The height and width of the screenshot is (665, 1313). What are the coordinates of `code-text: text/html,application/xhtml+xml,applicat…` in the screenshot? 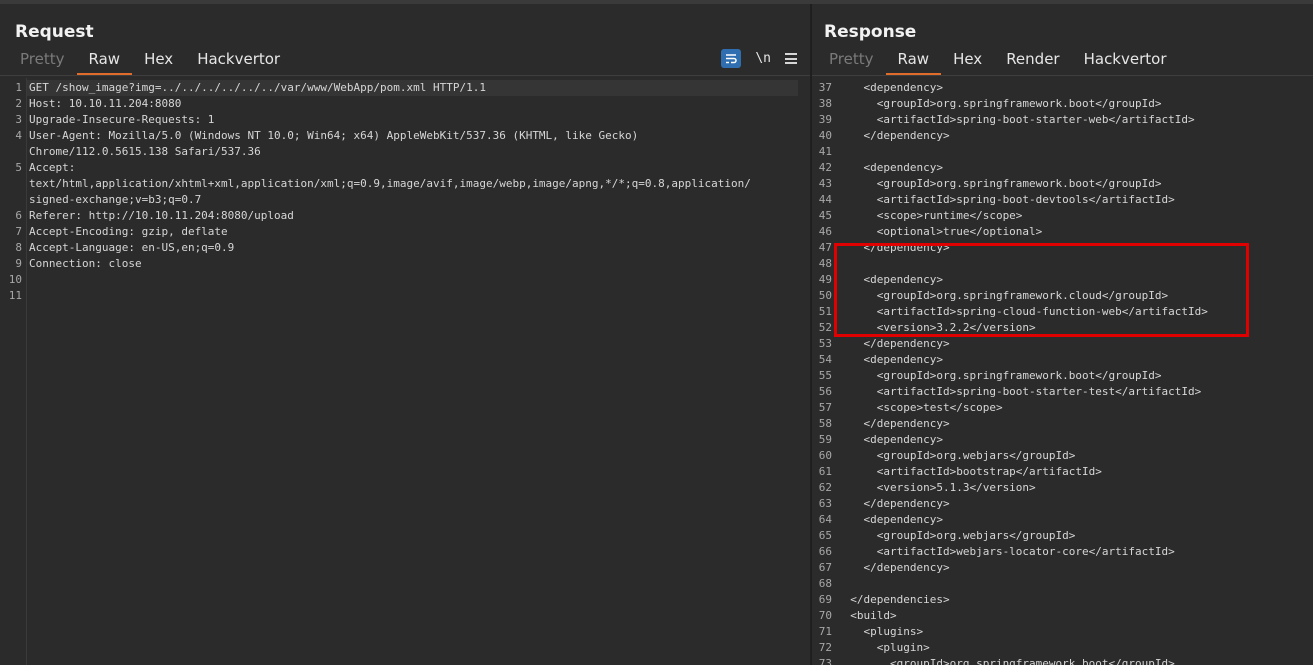 It's located at (390, 183).